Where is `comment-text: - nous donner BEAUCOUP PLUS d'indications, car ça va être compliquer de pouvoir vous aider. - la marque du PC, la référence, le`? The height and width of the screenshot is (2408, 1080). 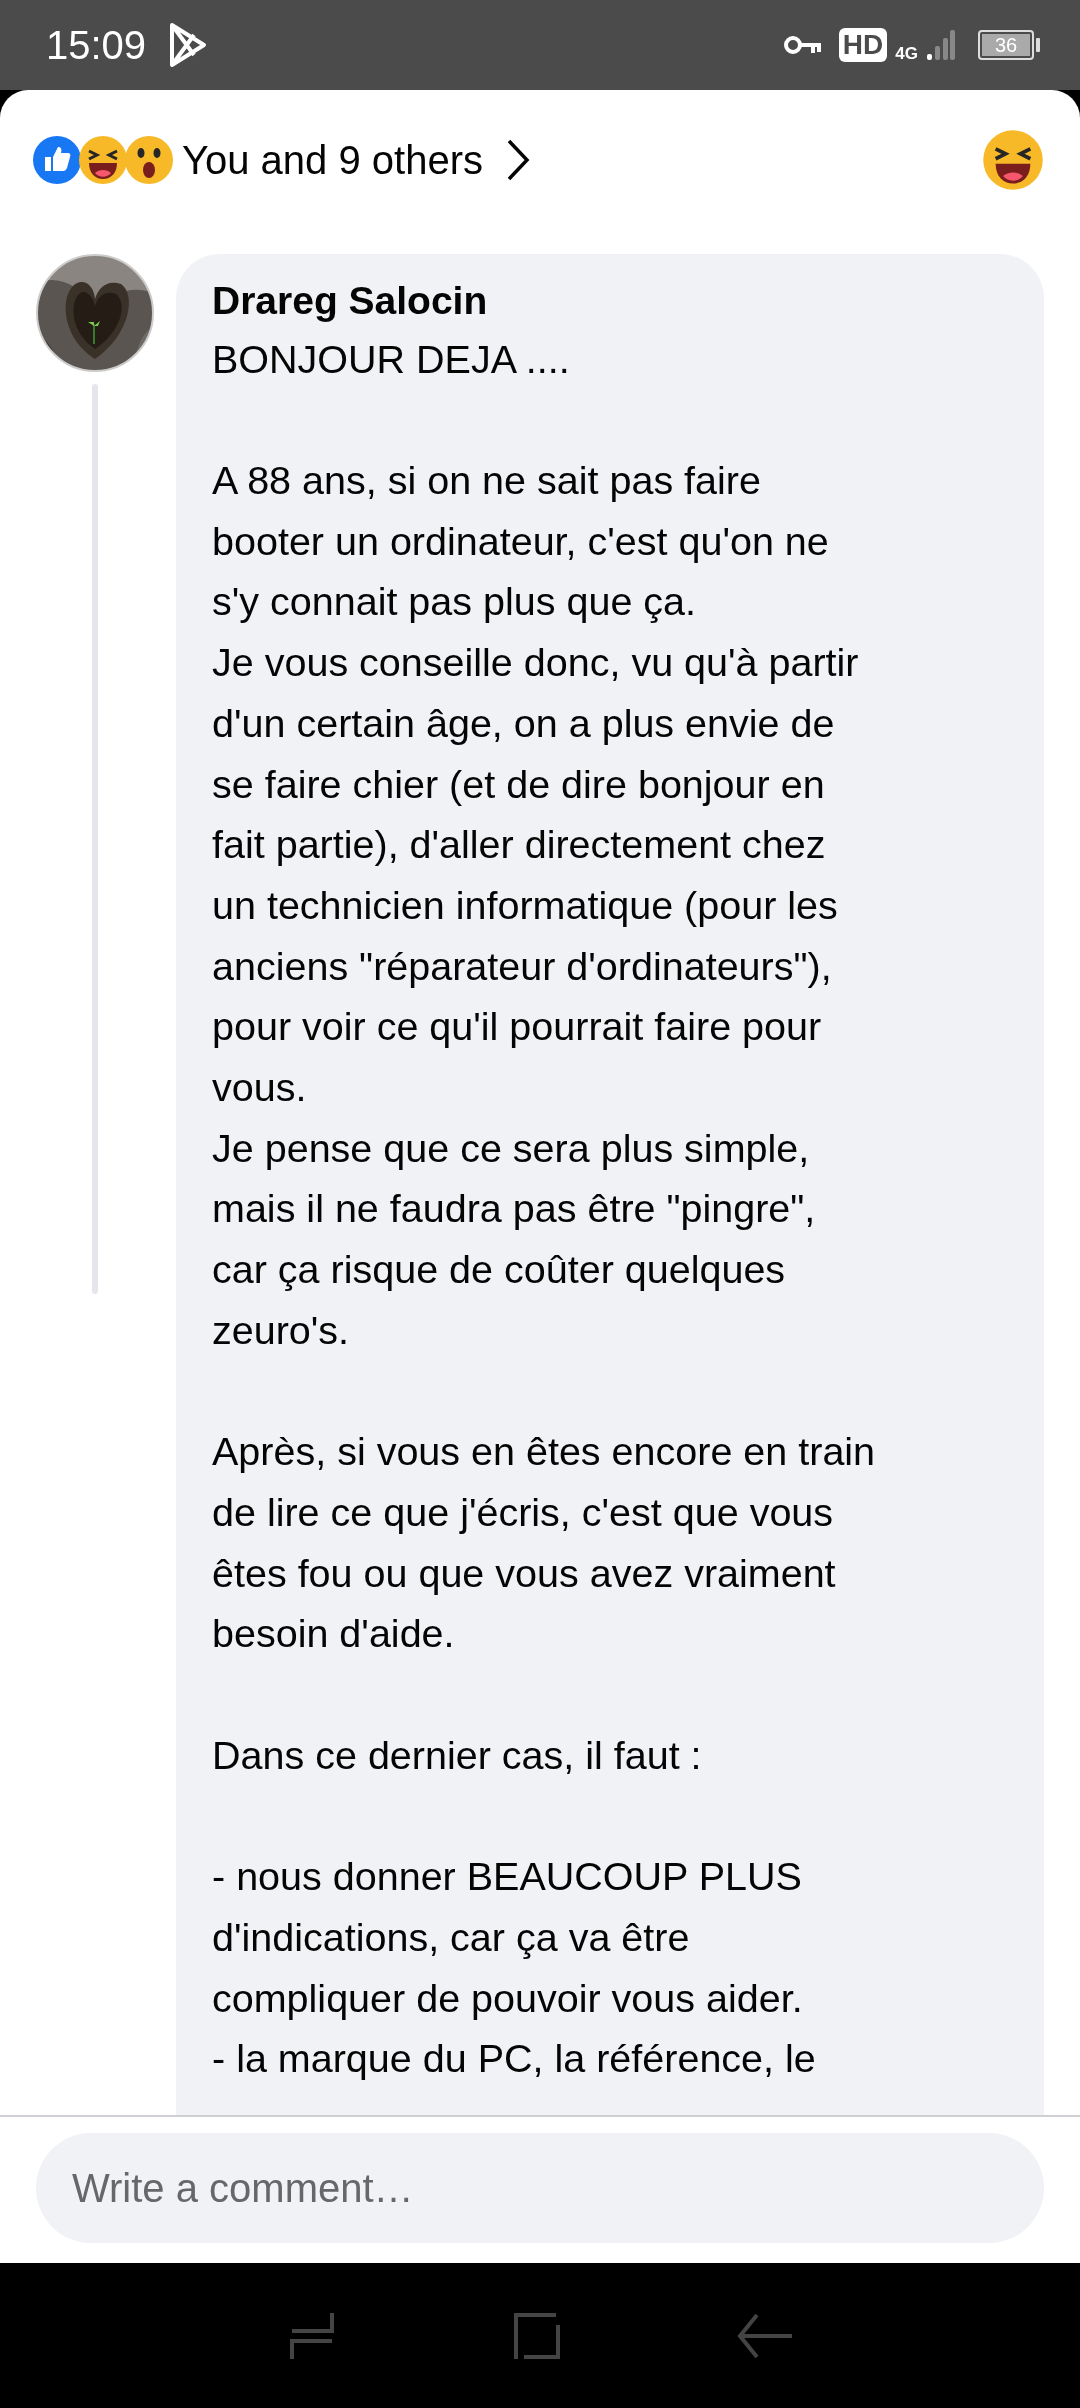 comment-text: - nous donner BEAUCOUP PLUS d'indications, car ça va être compliquer de pouvoir vous aider. - la marque du PC, la référence, le is located at coordinates (514, 1968).